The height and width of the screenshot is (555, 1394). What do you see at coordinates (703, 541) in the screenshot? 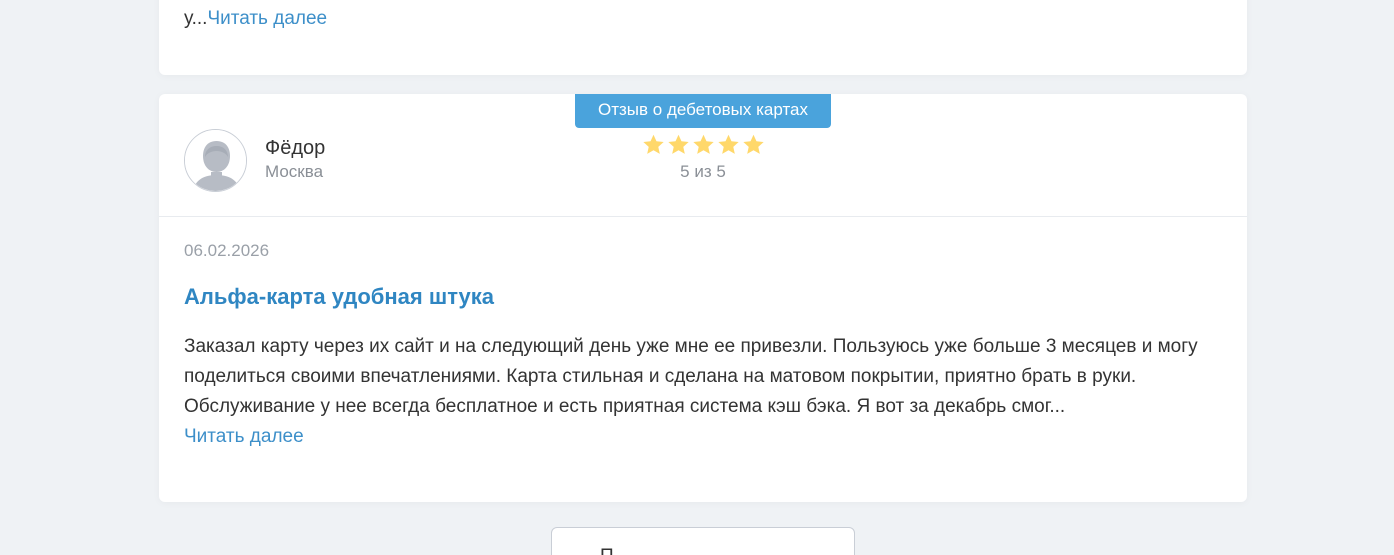
I see `more-reviews-button: П` at bounding box center [703, 541].